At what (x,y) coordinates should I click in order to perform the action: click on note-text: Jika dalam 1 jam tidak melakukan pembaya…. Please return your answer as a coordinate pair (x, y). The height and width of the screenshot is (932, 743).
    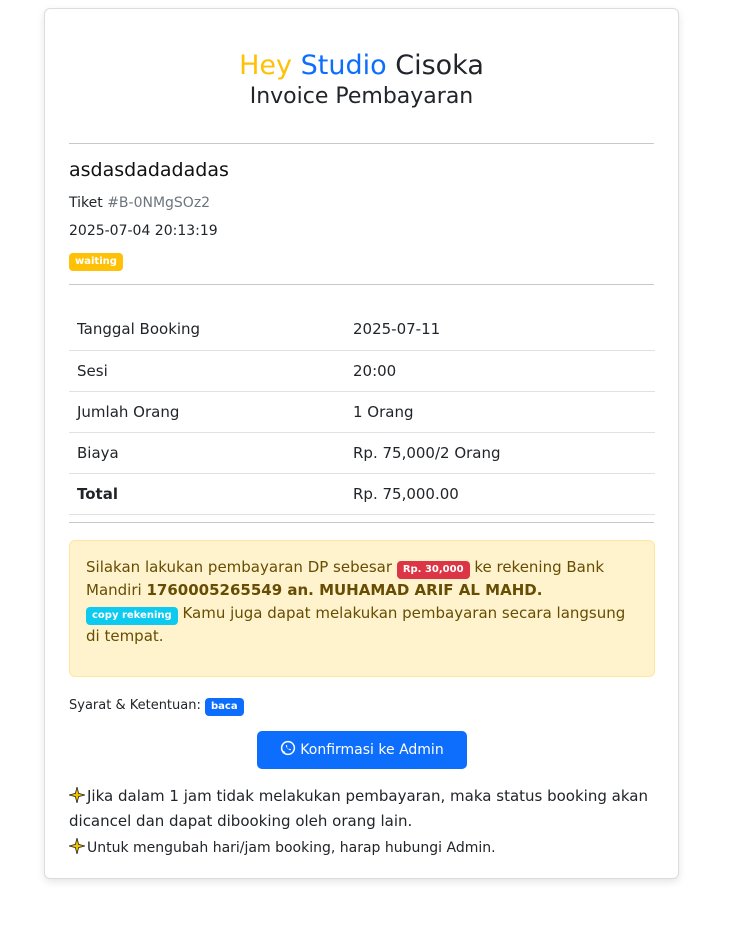
    Looking at the image, I should click on (358, 808).